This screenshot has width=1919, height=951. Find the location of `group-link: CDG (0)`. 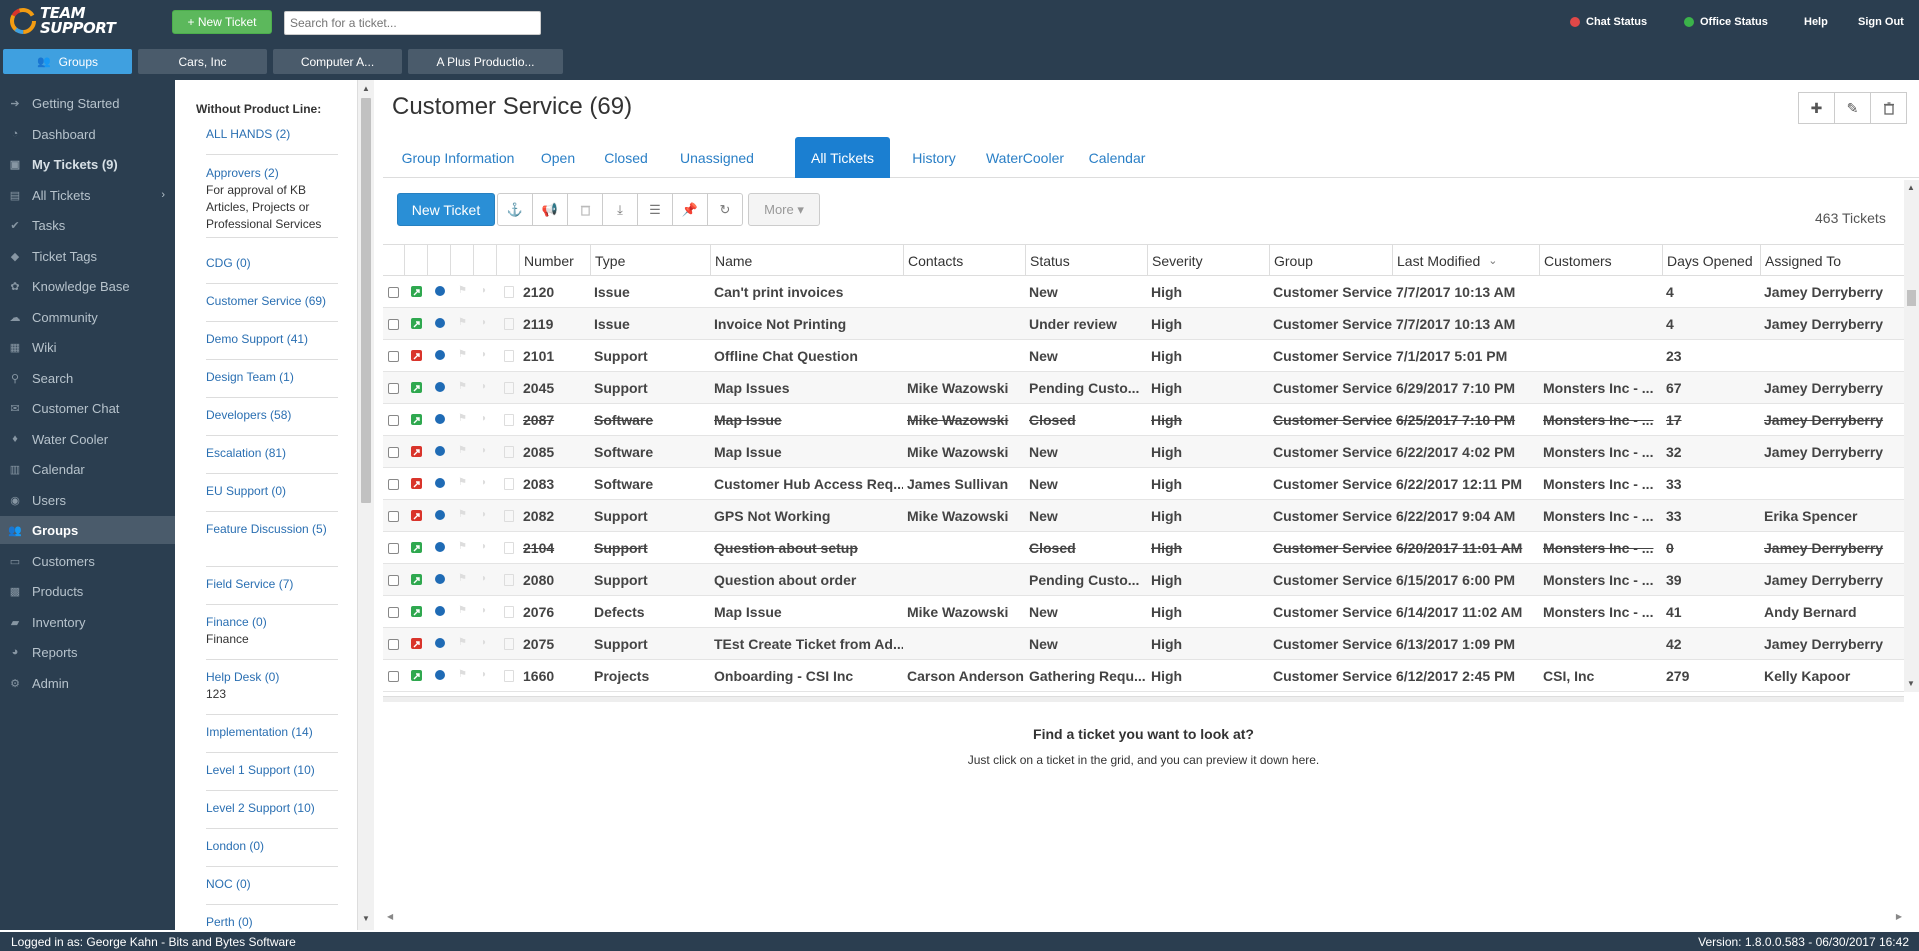

group-link: CDG (0) is located at coordinates (272, 263).